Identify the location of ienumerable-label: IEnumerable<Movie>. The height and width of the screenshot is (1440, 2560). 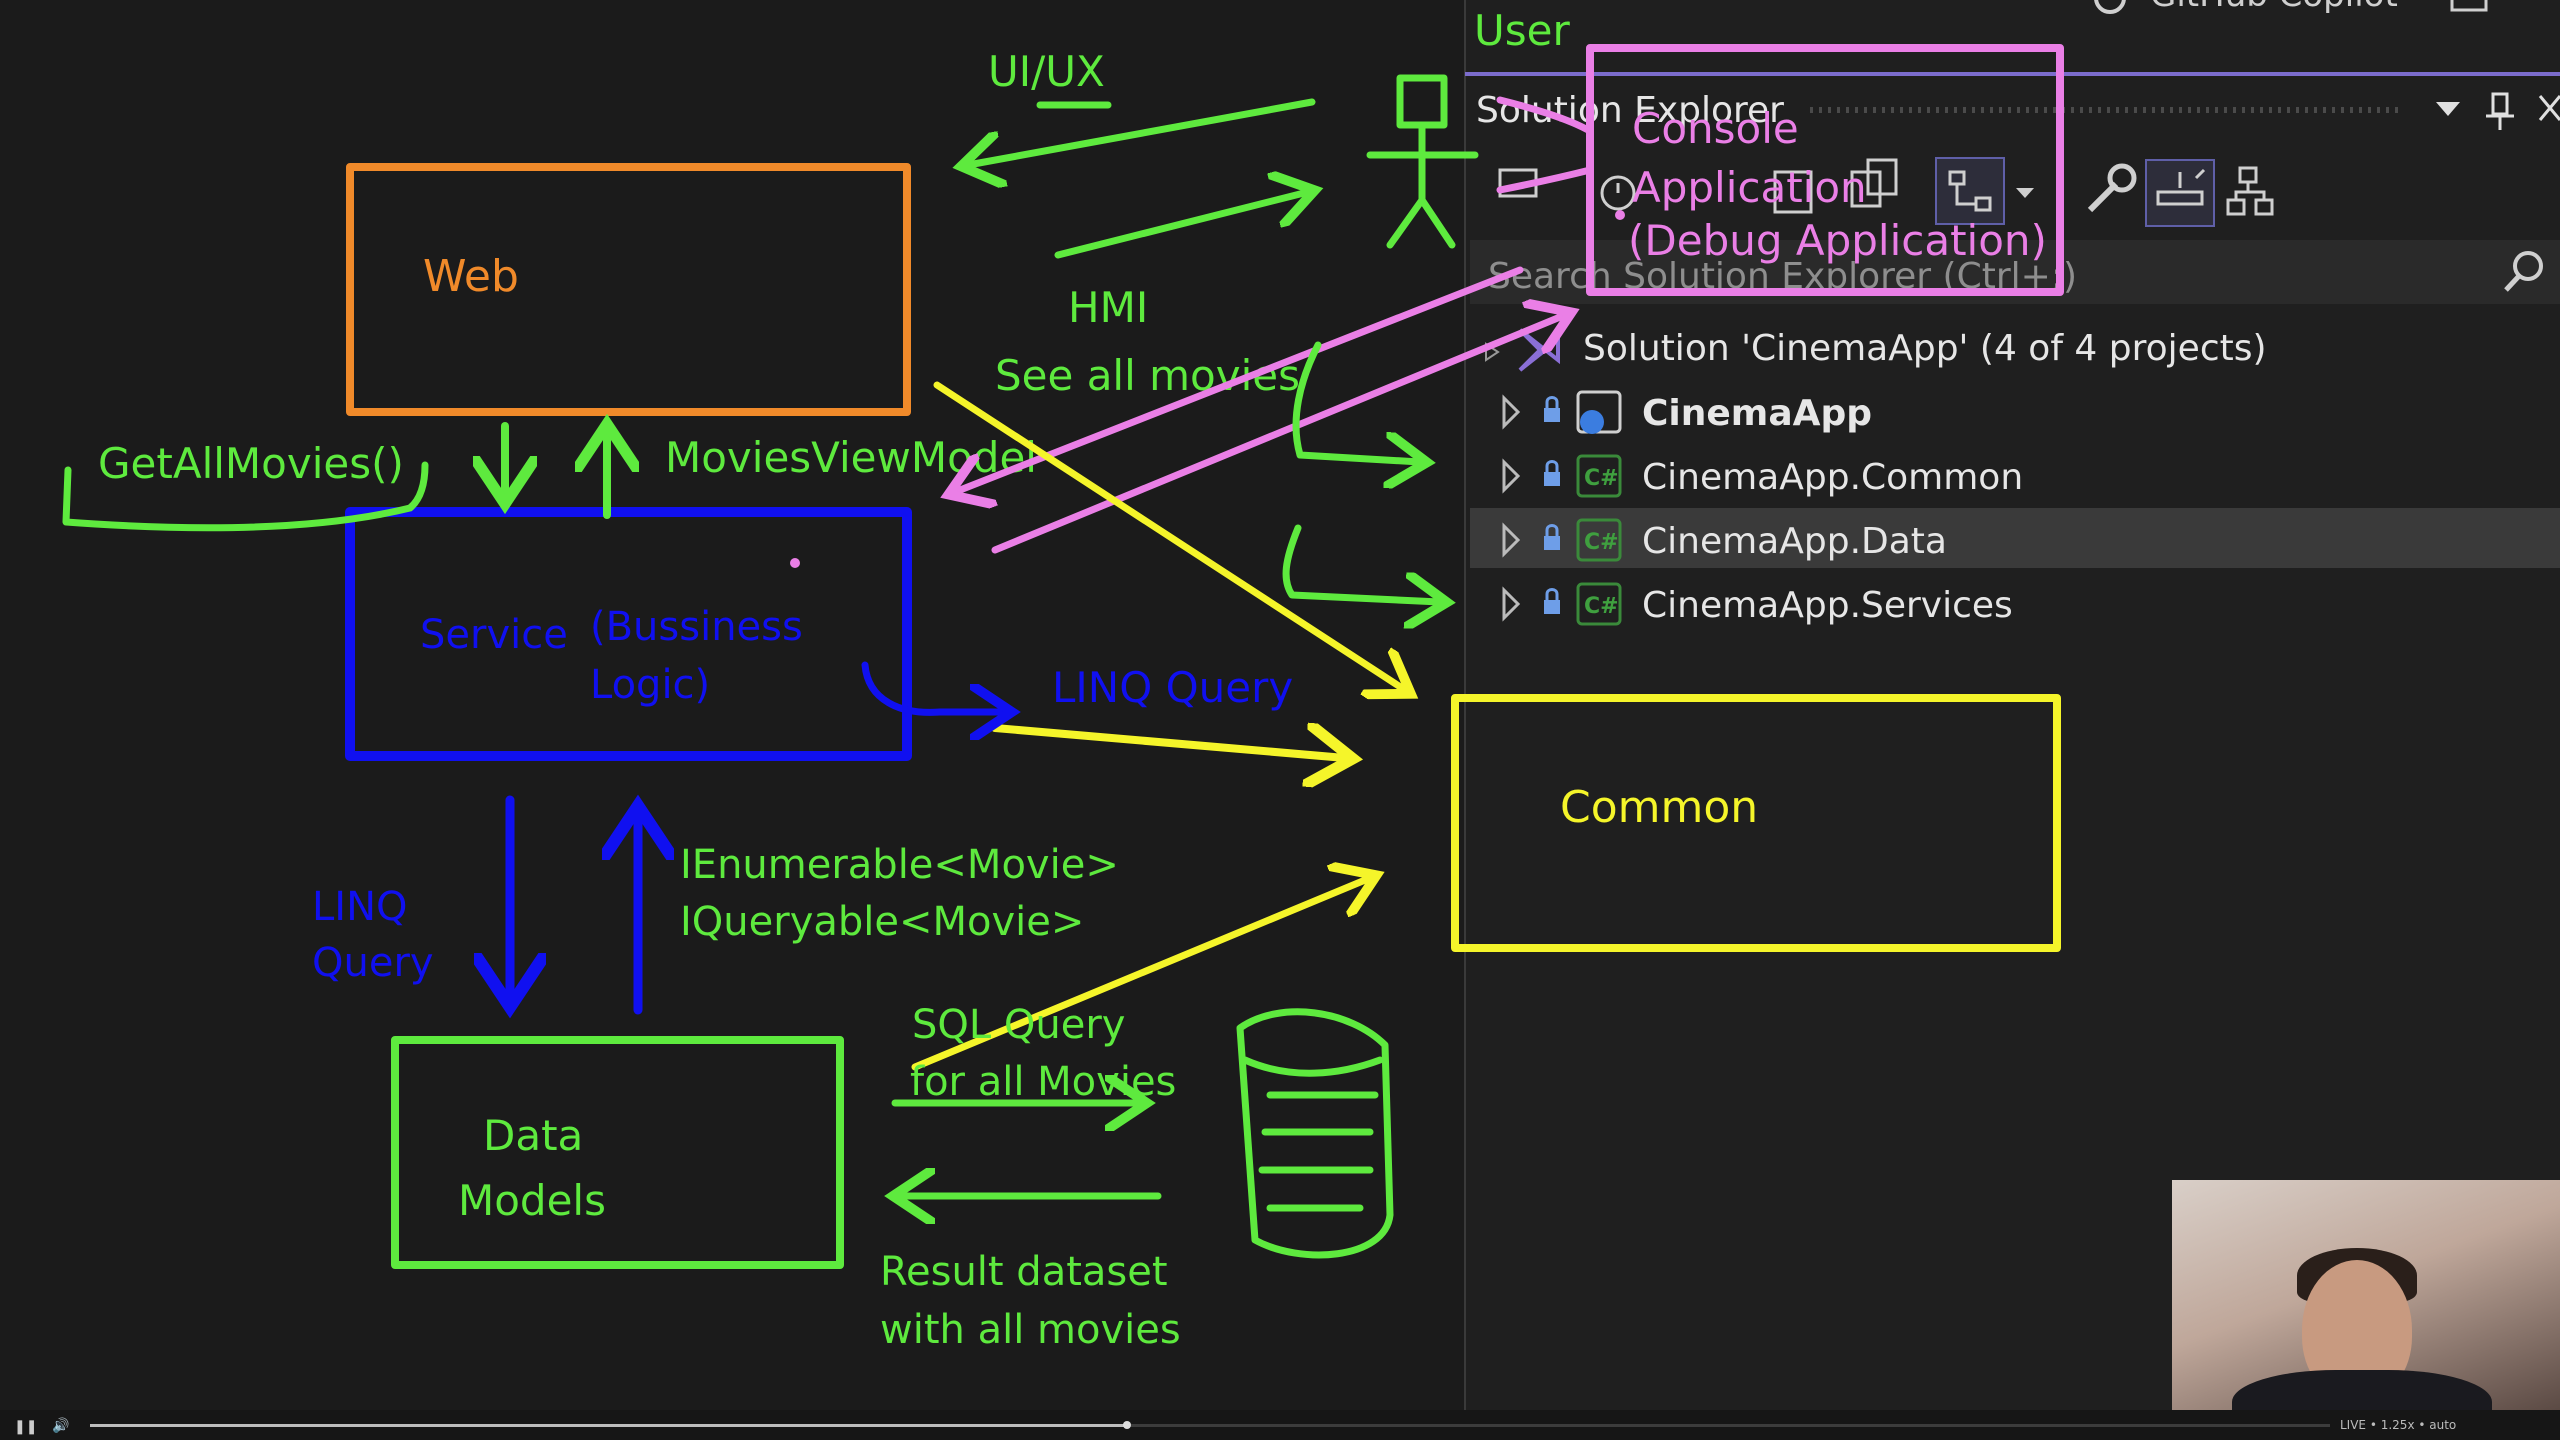
(899, 865).